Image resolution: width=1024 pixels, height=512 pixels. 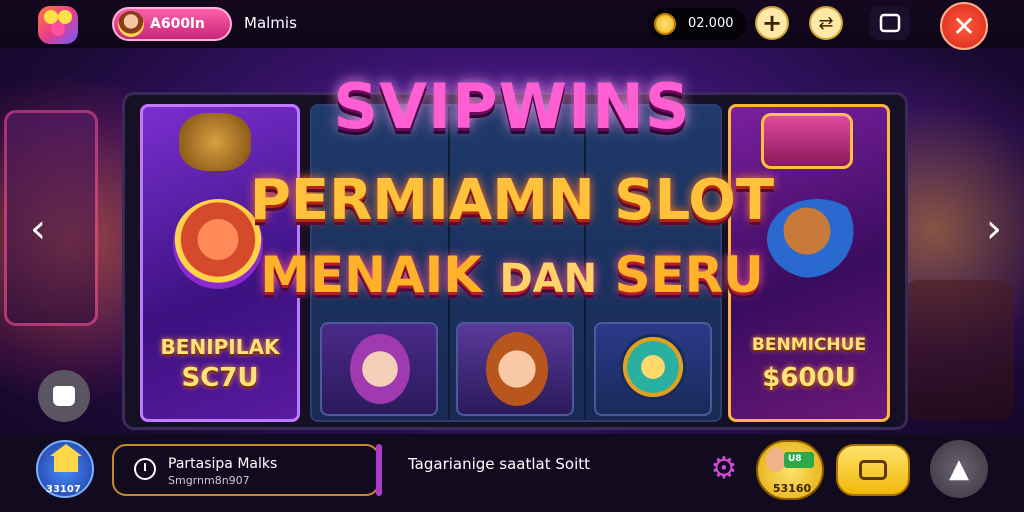 I want to click on cat-girl-icon, so click(x=380, y=369).